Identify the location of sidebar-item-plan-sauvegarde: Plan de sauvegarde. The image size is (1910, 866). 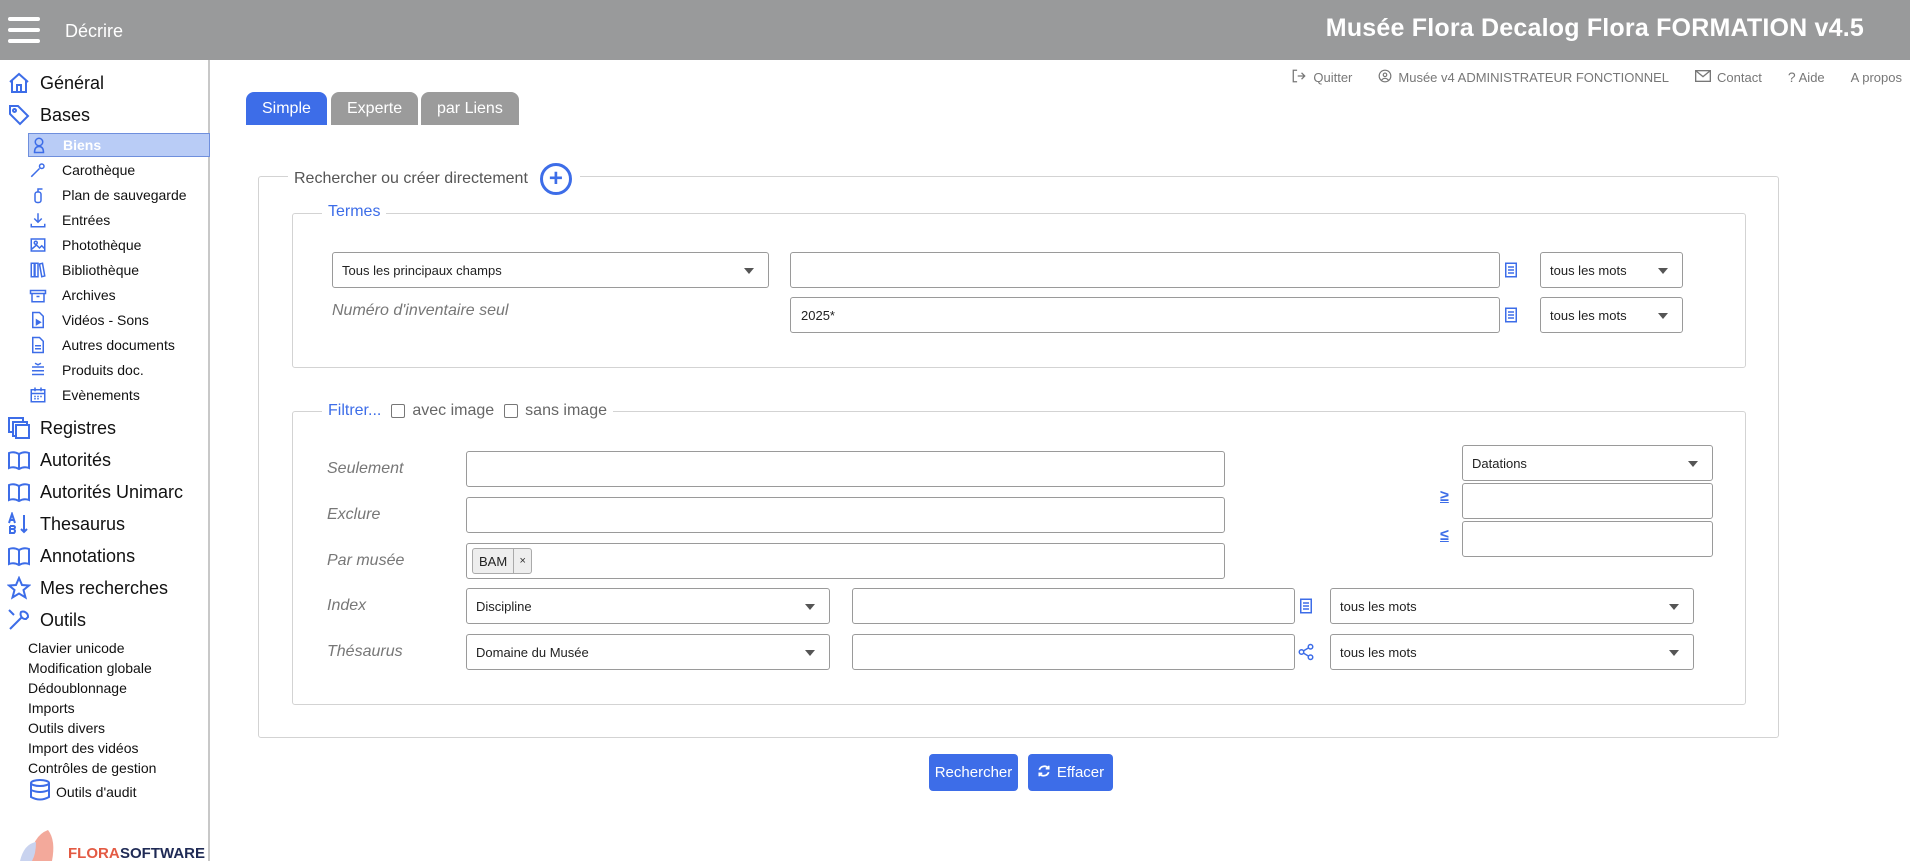
(119, 195).